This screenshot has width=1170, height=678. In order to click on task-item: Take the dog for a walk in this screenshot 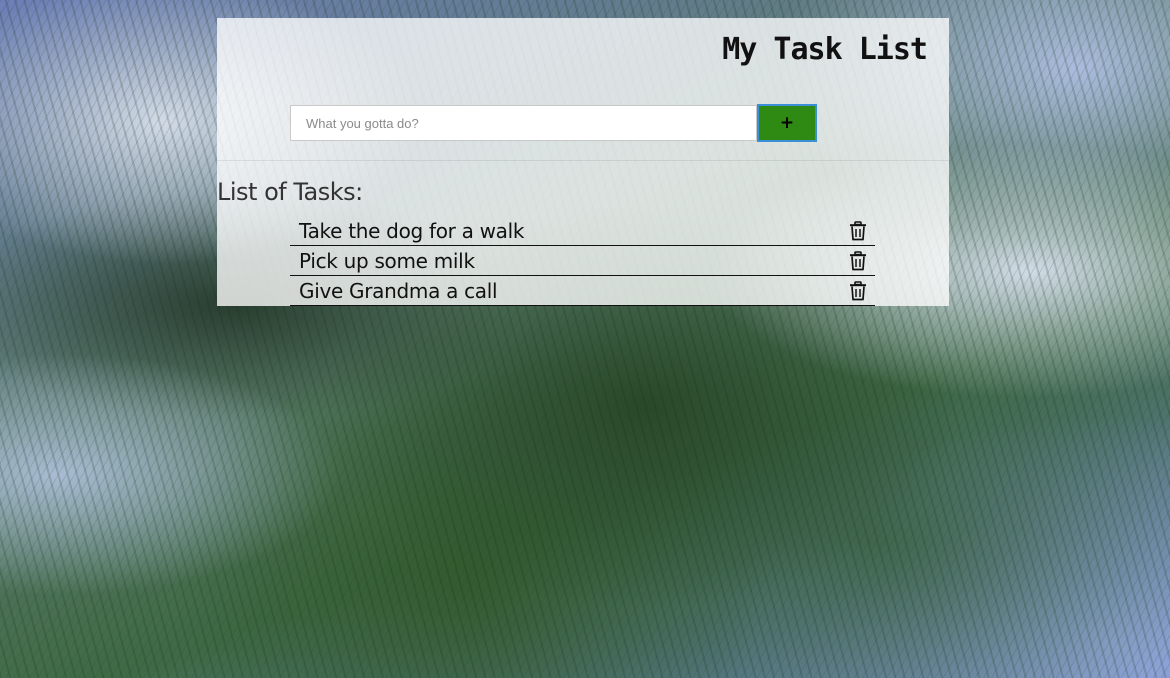, I will do `click(582, 231)`.